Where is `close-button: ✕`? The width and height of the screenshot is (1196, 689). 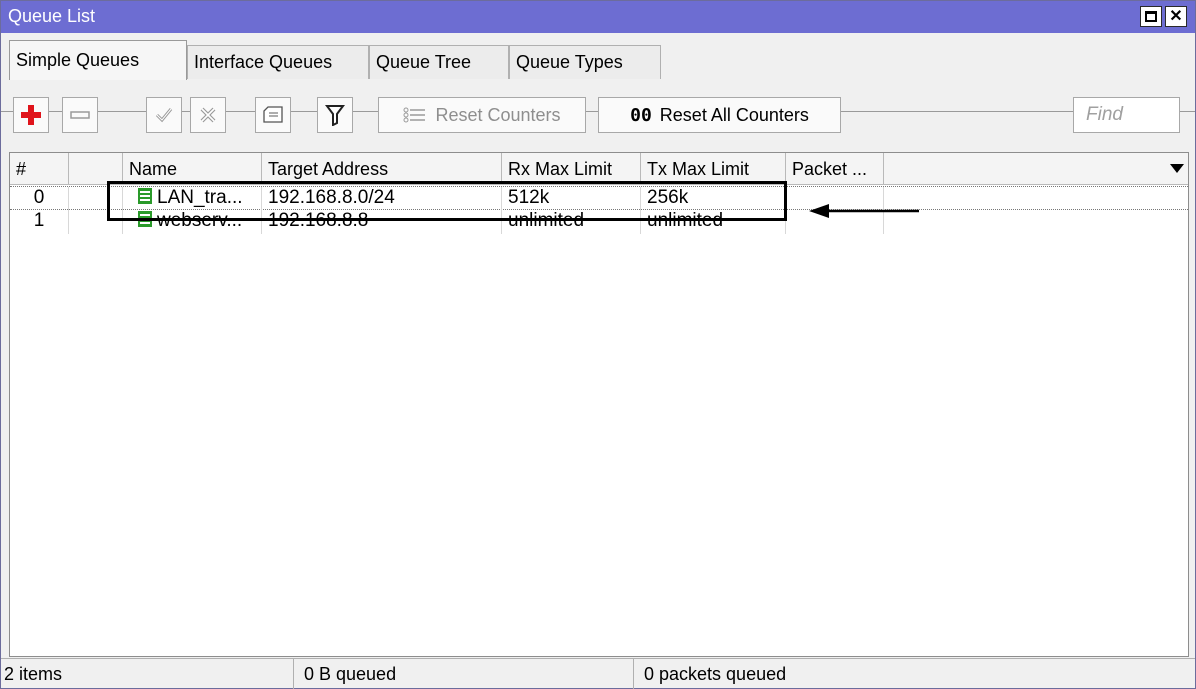
close-button: ✕ is located at coordinates (1176, 16).